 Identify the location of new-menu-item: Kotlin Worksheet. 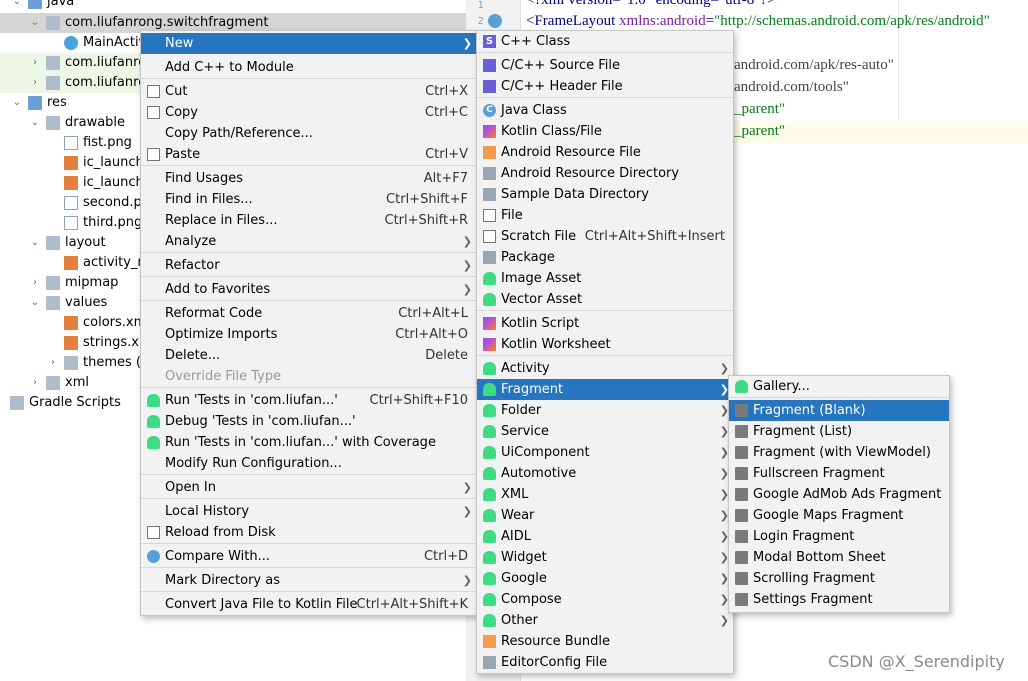
(605, 344).